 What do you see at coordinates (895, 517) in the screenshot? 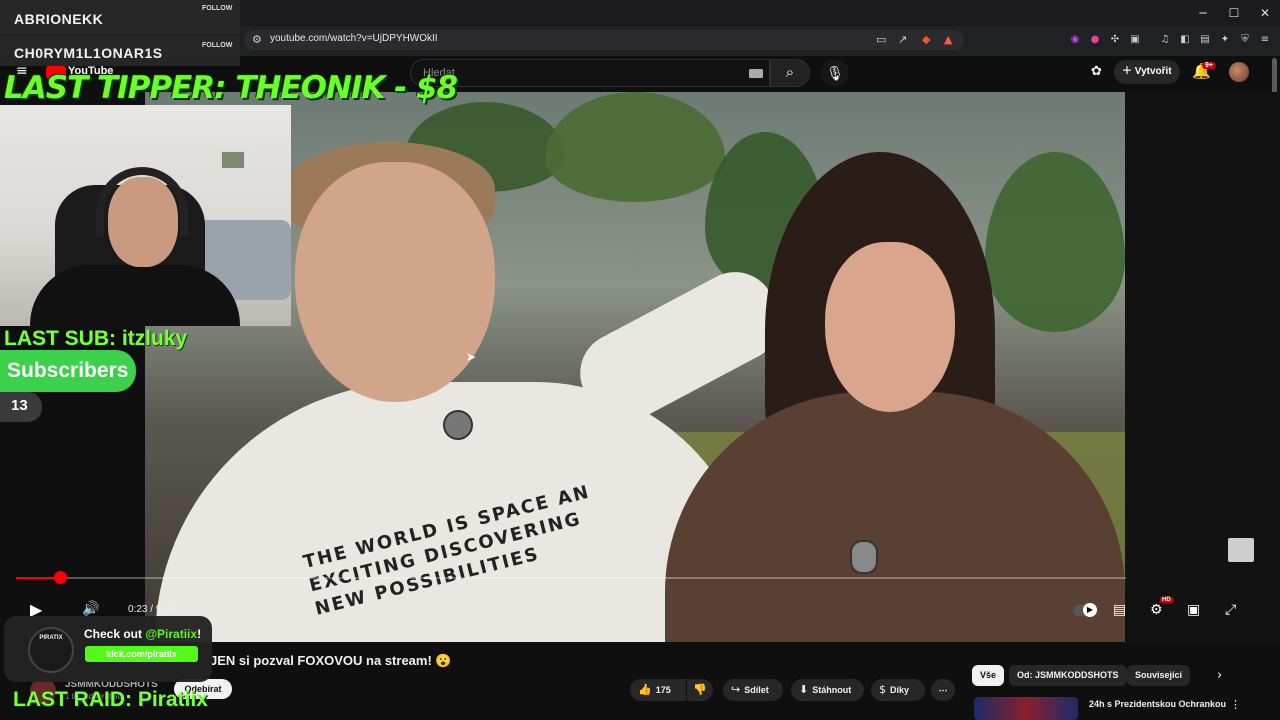
I see `woman-top` at bounding box center [895, 517].